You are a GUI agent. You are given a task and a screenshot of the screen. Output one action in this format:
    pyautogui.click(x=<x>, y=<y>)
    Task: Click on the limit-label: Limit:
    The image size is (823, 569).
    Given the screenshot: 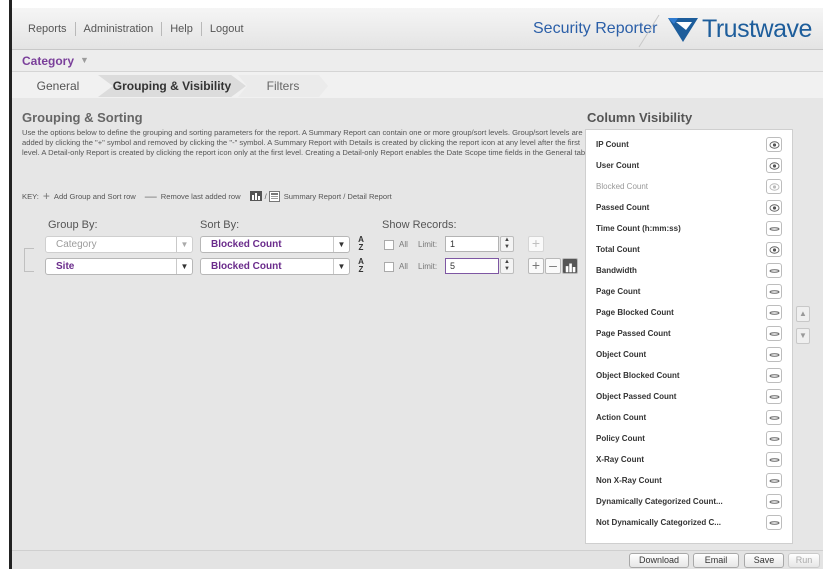 What is the action you would take?
    pyautogui.click(x=428, y=266)
    